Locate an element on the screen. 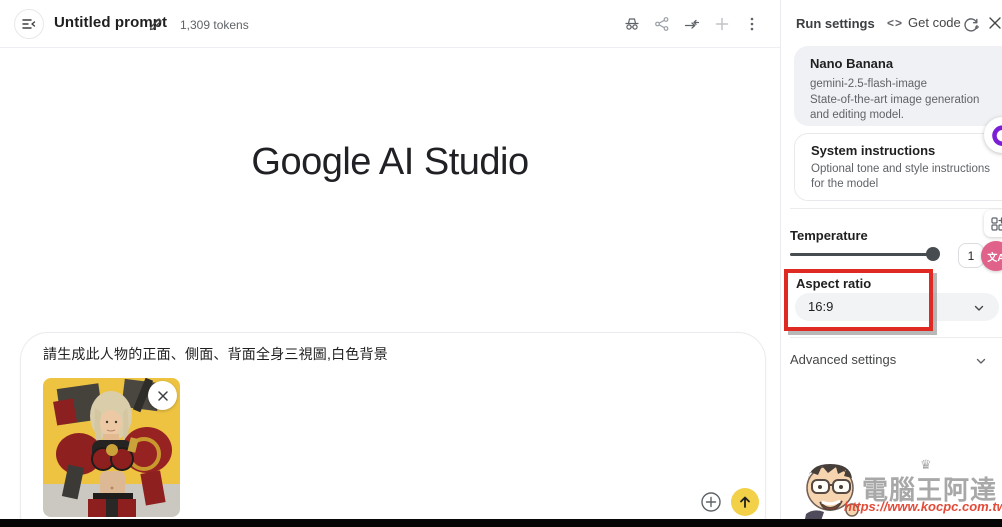 The width and height of the screenshot is (1002, 527). close-icon is located at coordinates (995, 23).